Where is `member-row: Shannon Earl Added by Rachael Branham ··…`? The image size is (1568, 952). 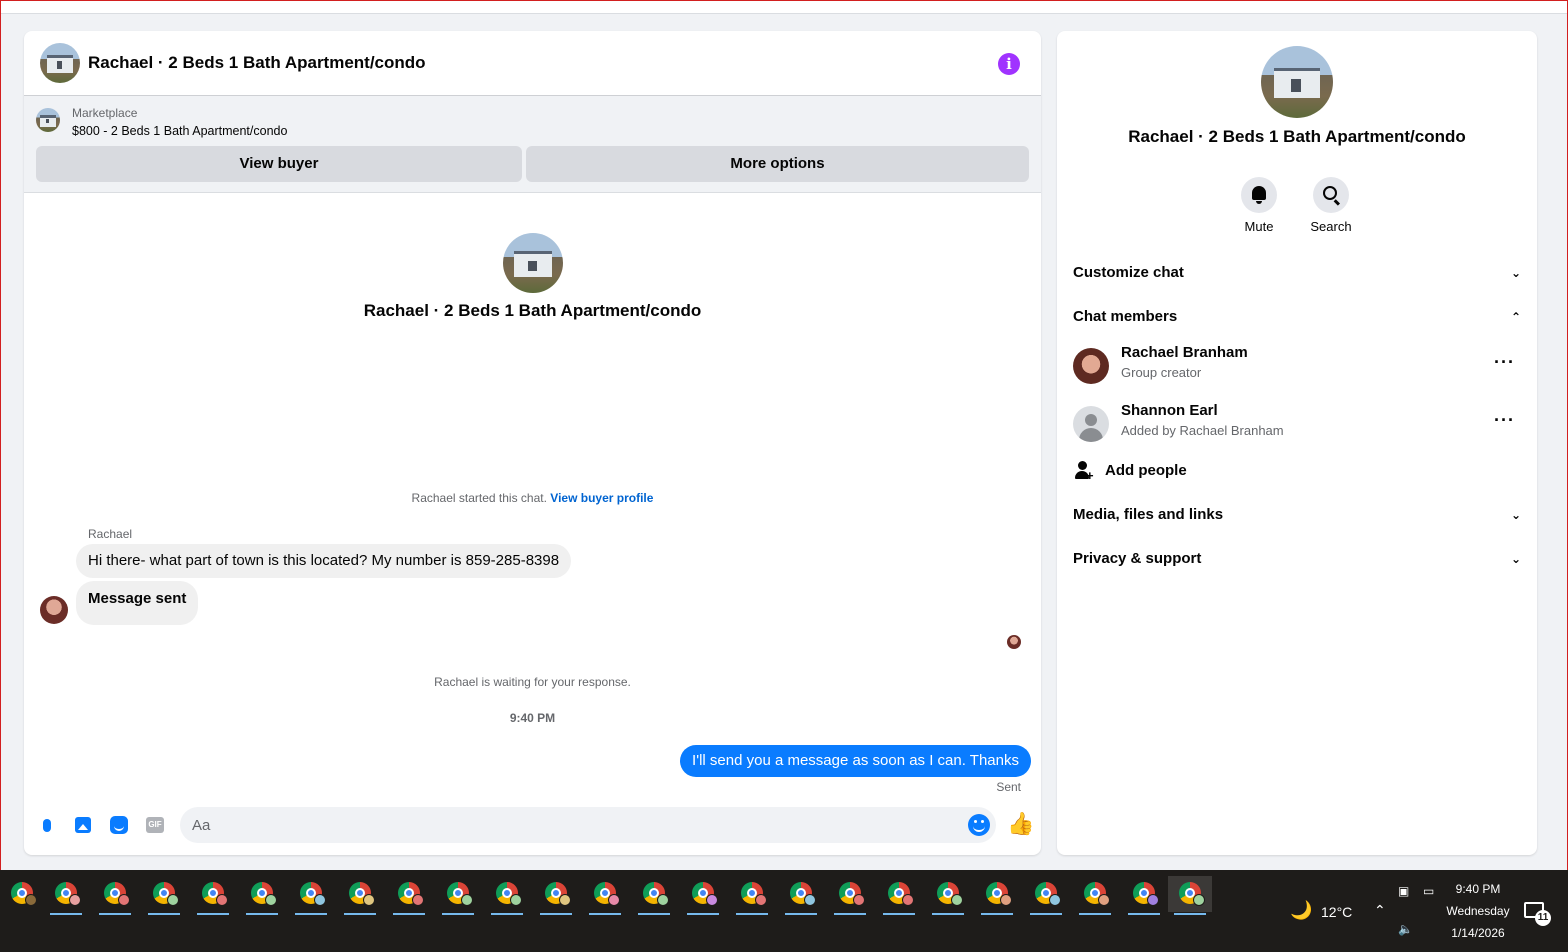 member-row: Shannon Earl Added by Rachael Branham ··… is located at coordinates (1297, 424).